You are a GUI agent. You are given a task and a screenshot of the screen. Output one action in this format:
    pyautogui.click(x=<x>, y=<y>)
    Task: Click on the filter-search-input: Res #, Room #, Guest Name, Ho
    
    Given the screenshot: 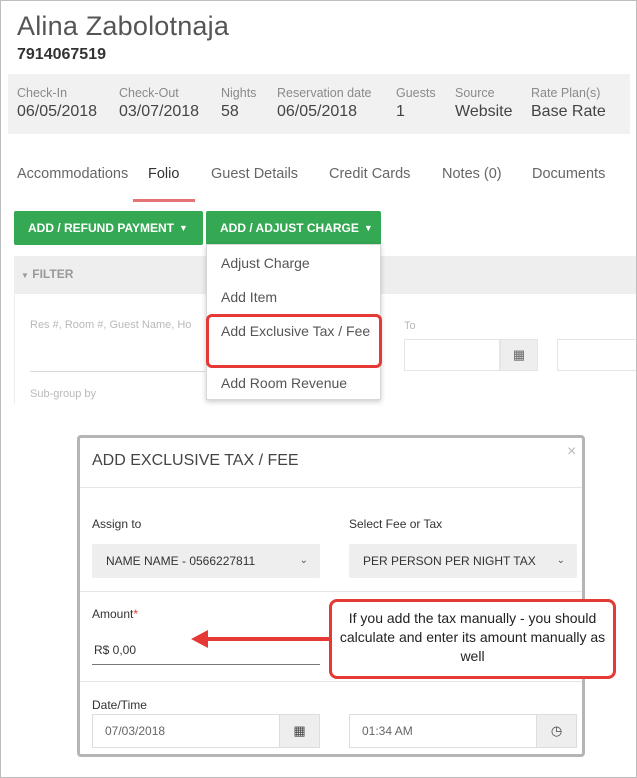 What is the action you would take?
    pyautogui.click(x=110, y=325)
    